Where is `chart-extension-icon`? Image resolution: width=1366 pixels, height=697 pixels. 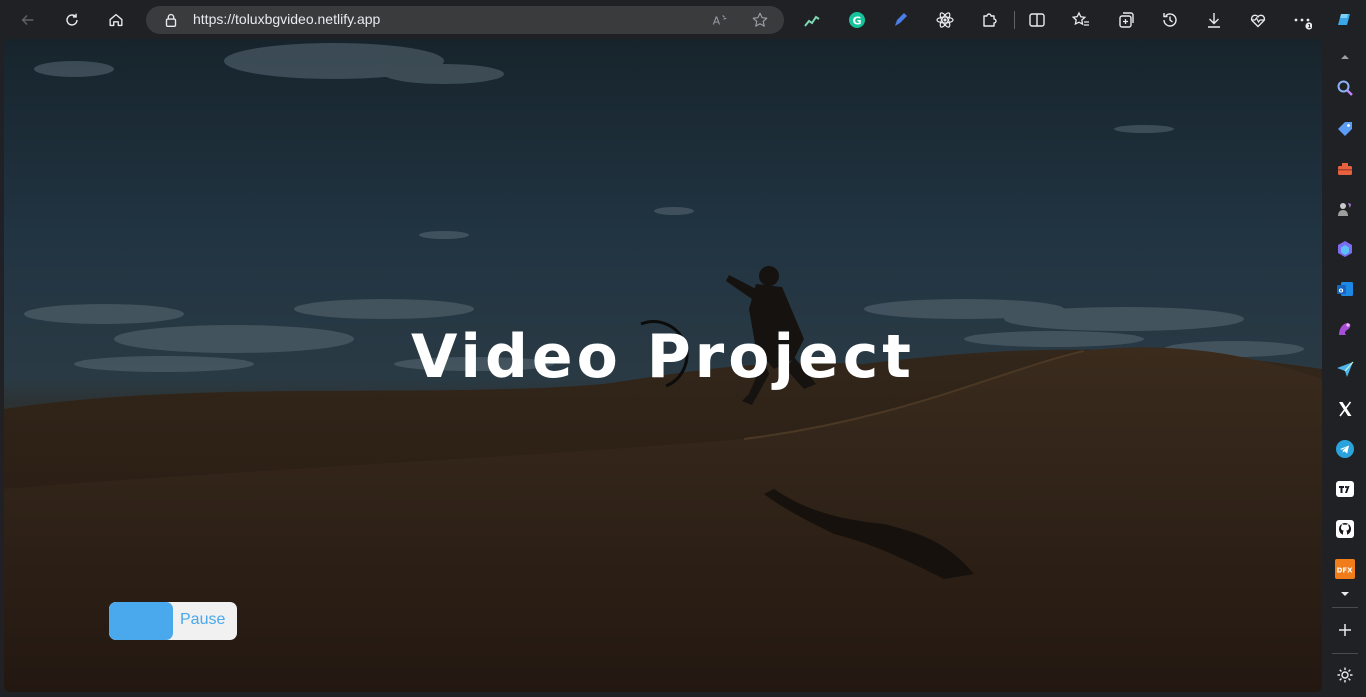 chart-extension-icon is located at coordinates (812, 21).